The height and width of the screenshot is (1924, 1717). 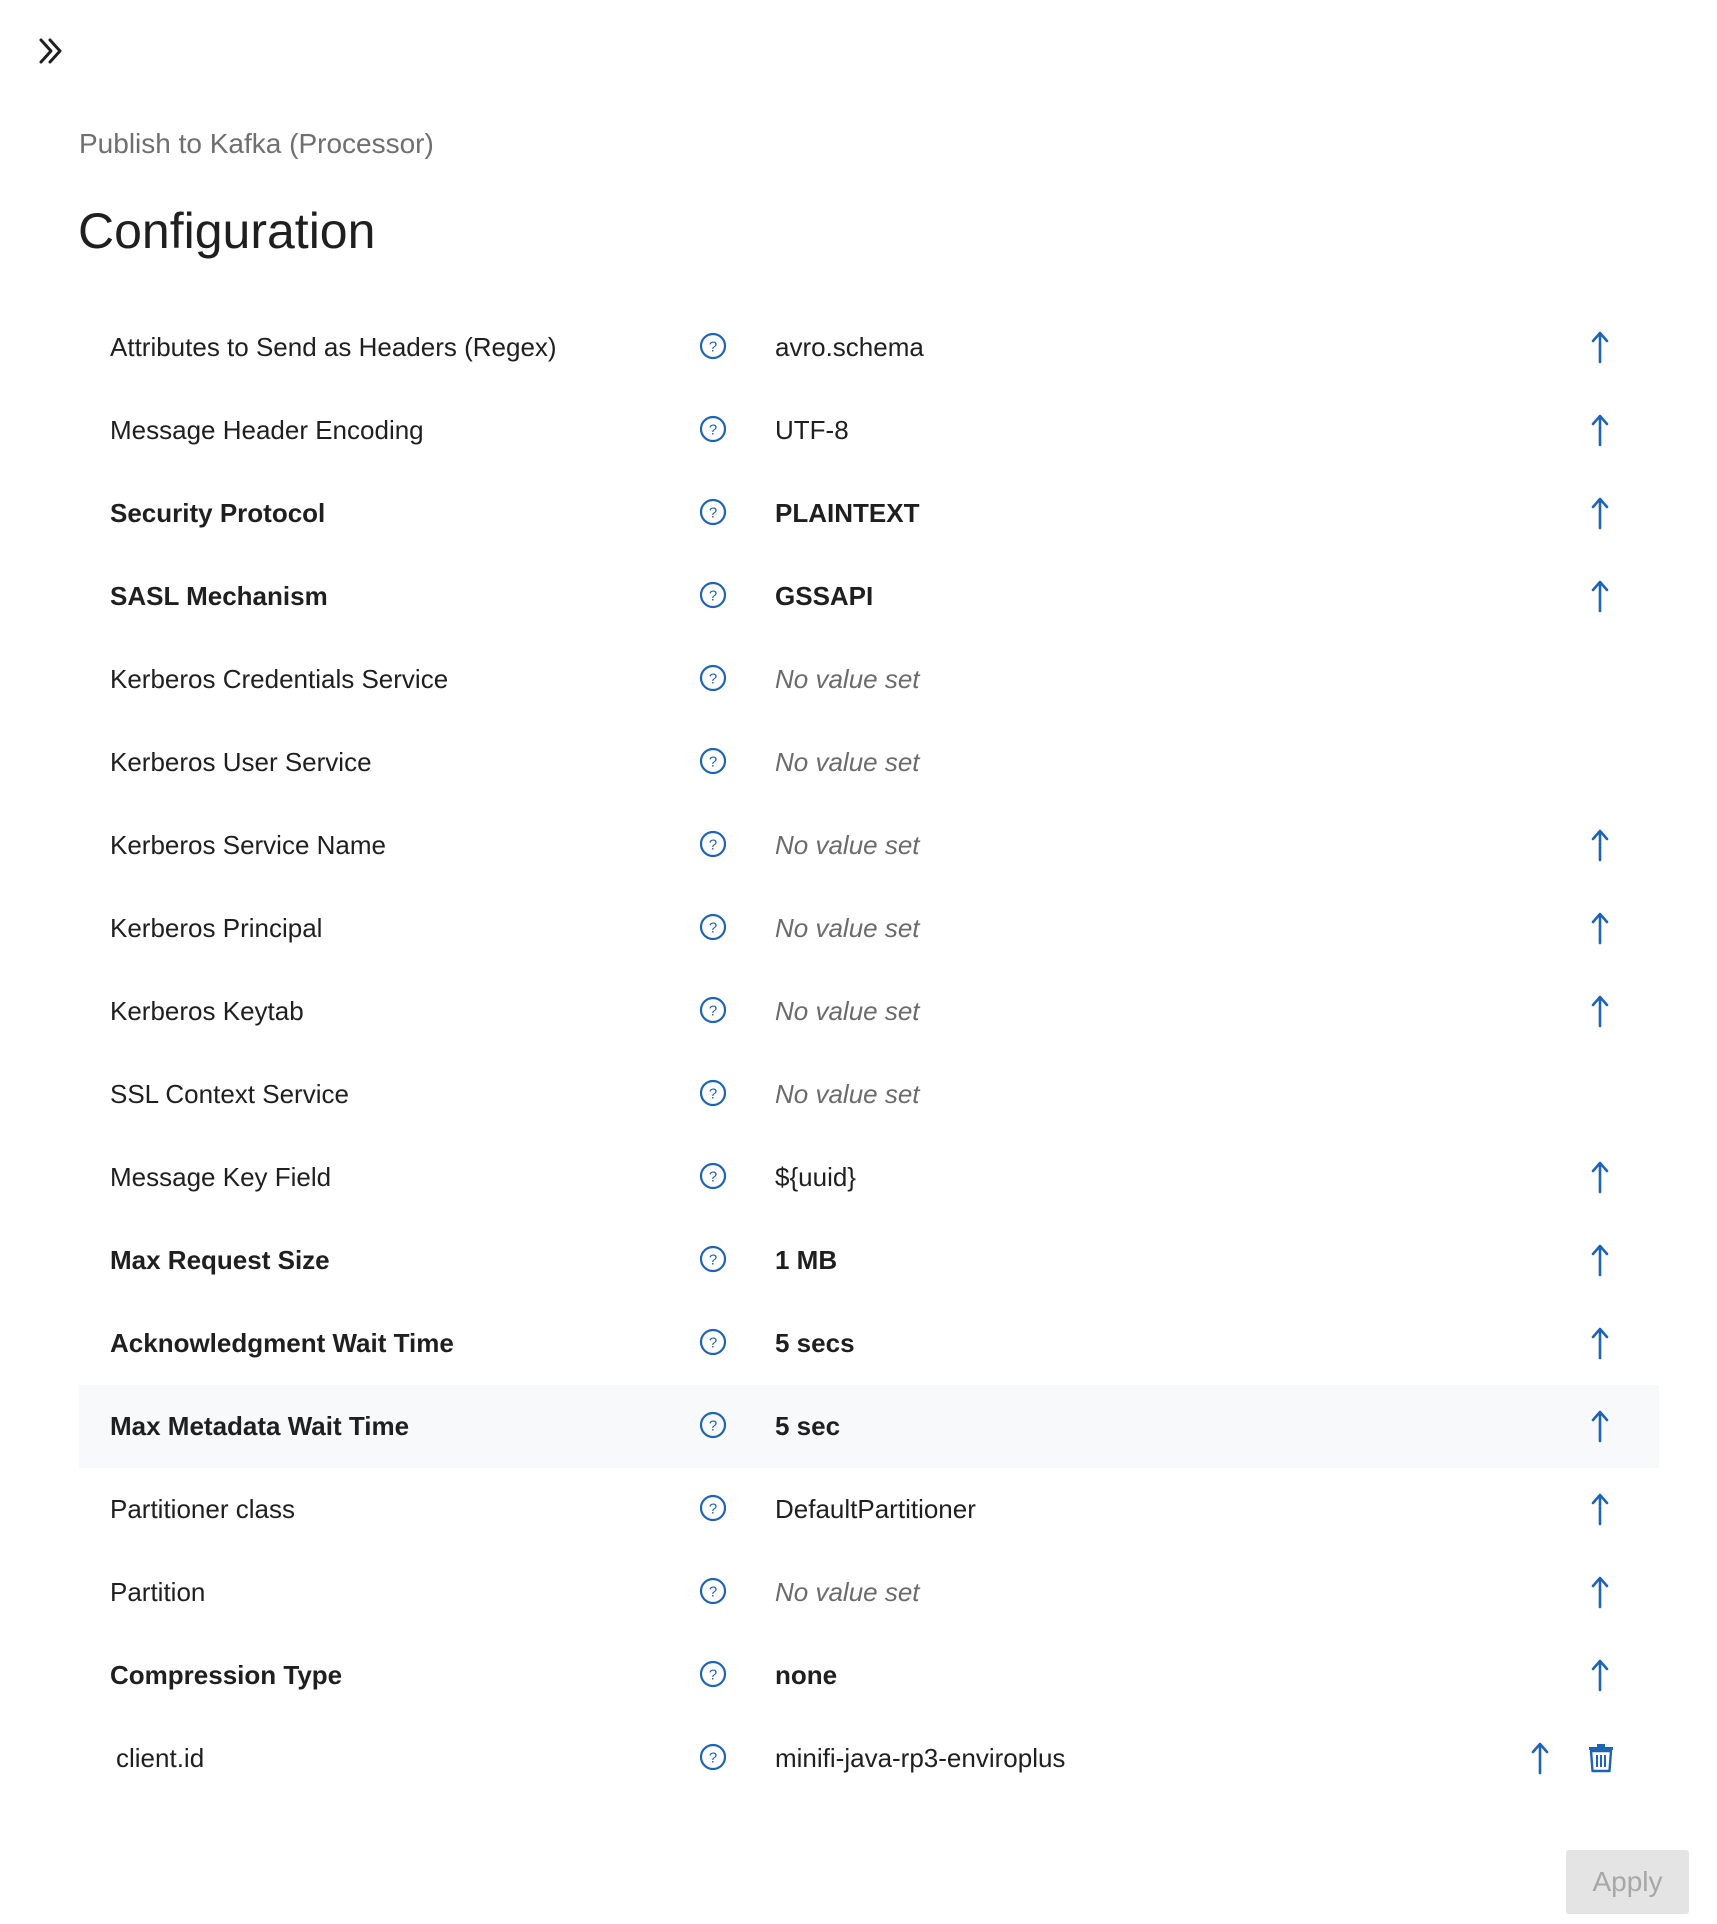 I want to click on property-row: SSL Context Service ? No value set, so click(x=869, y=1094).